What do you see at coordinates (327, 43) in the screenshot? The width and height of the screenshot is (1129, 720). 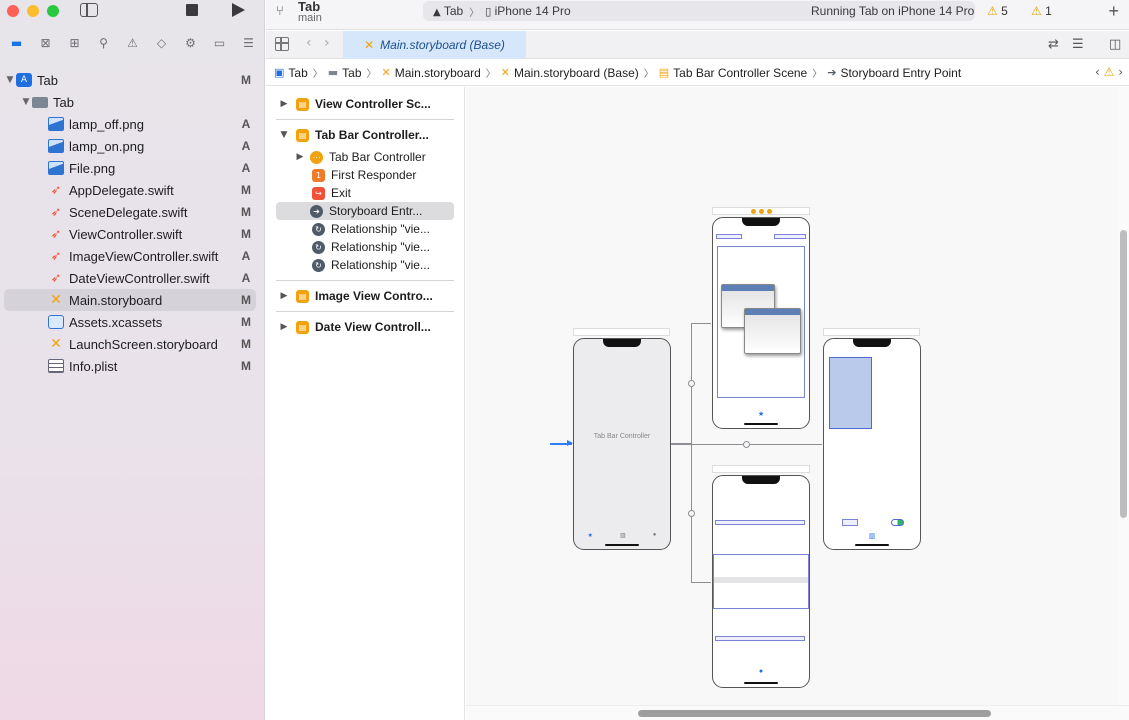 I see `forward-chevron-icon: ›` at bounding box center [327, 43].